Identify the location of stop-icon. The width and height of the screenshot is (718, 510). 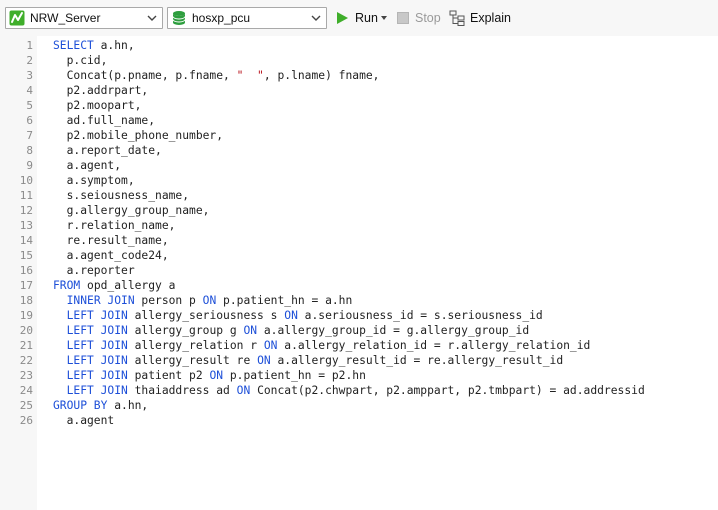
(403, 18).